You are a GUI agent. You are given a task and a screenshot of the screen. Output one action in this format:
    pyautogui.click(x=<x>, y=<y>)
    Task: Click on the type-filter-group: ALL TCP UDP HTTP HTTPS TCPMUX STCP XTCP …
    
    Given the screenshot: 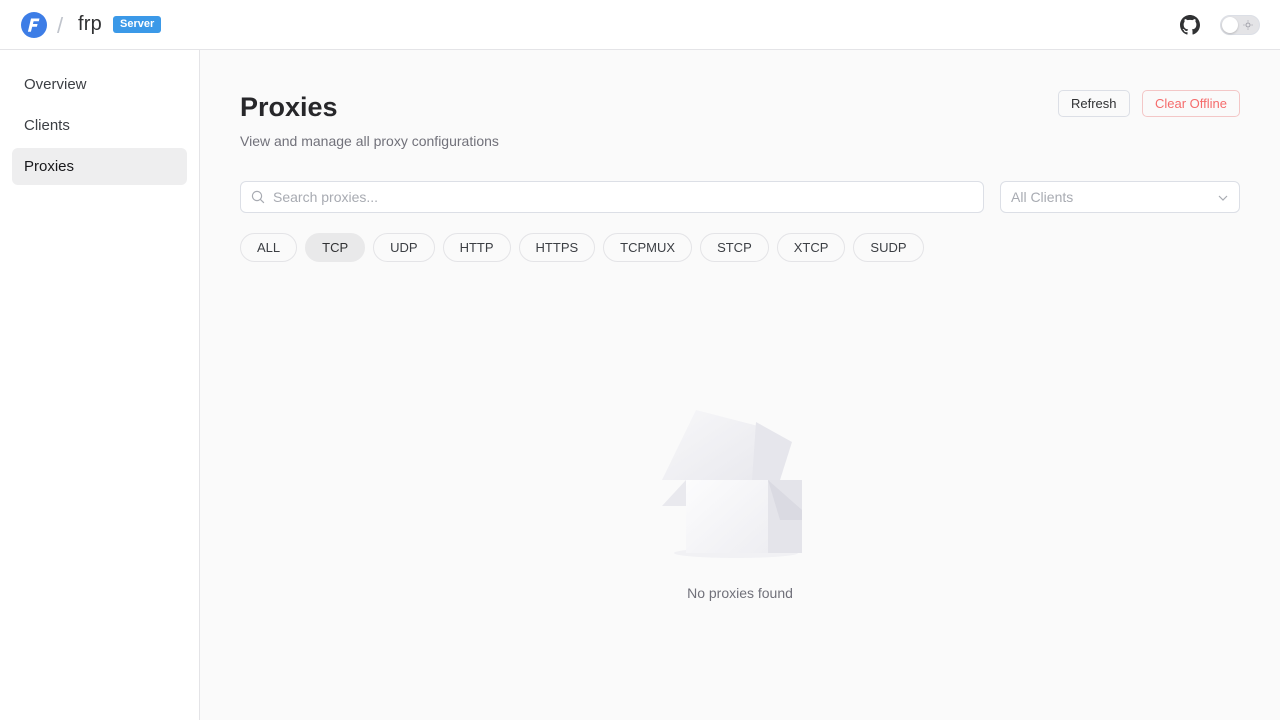 What is the action you would take?
    pyautogui.click(x=582, y=247)
    